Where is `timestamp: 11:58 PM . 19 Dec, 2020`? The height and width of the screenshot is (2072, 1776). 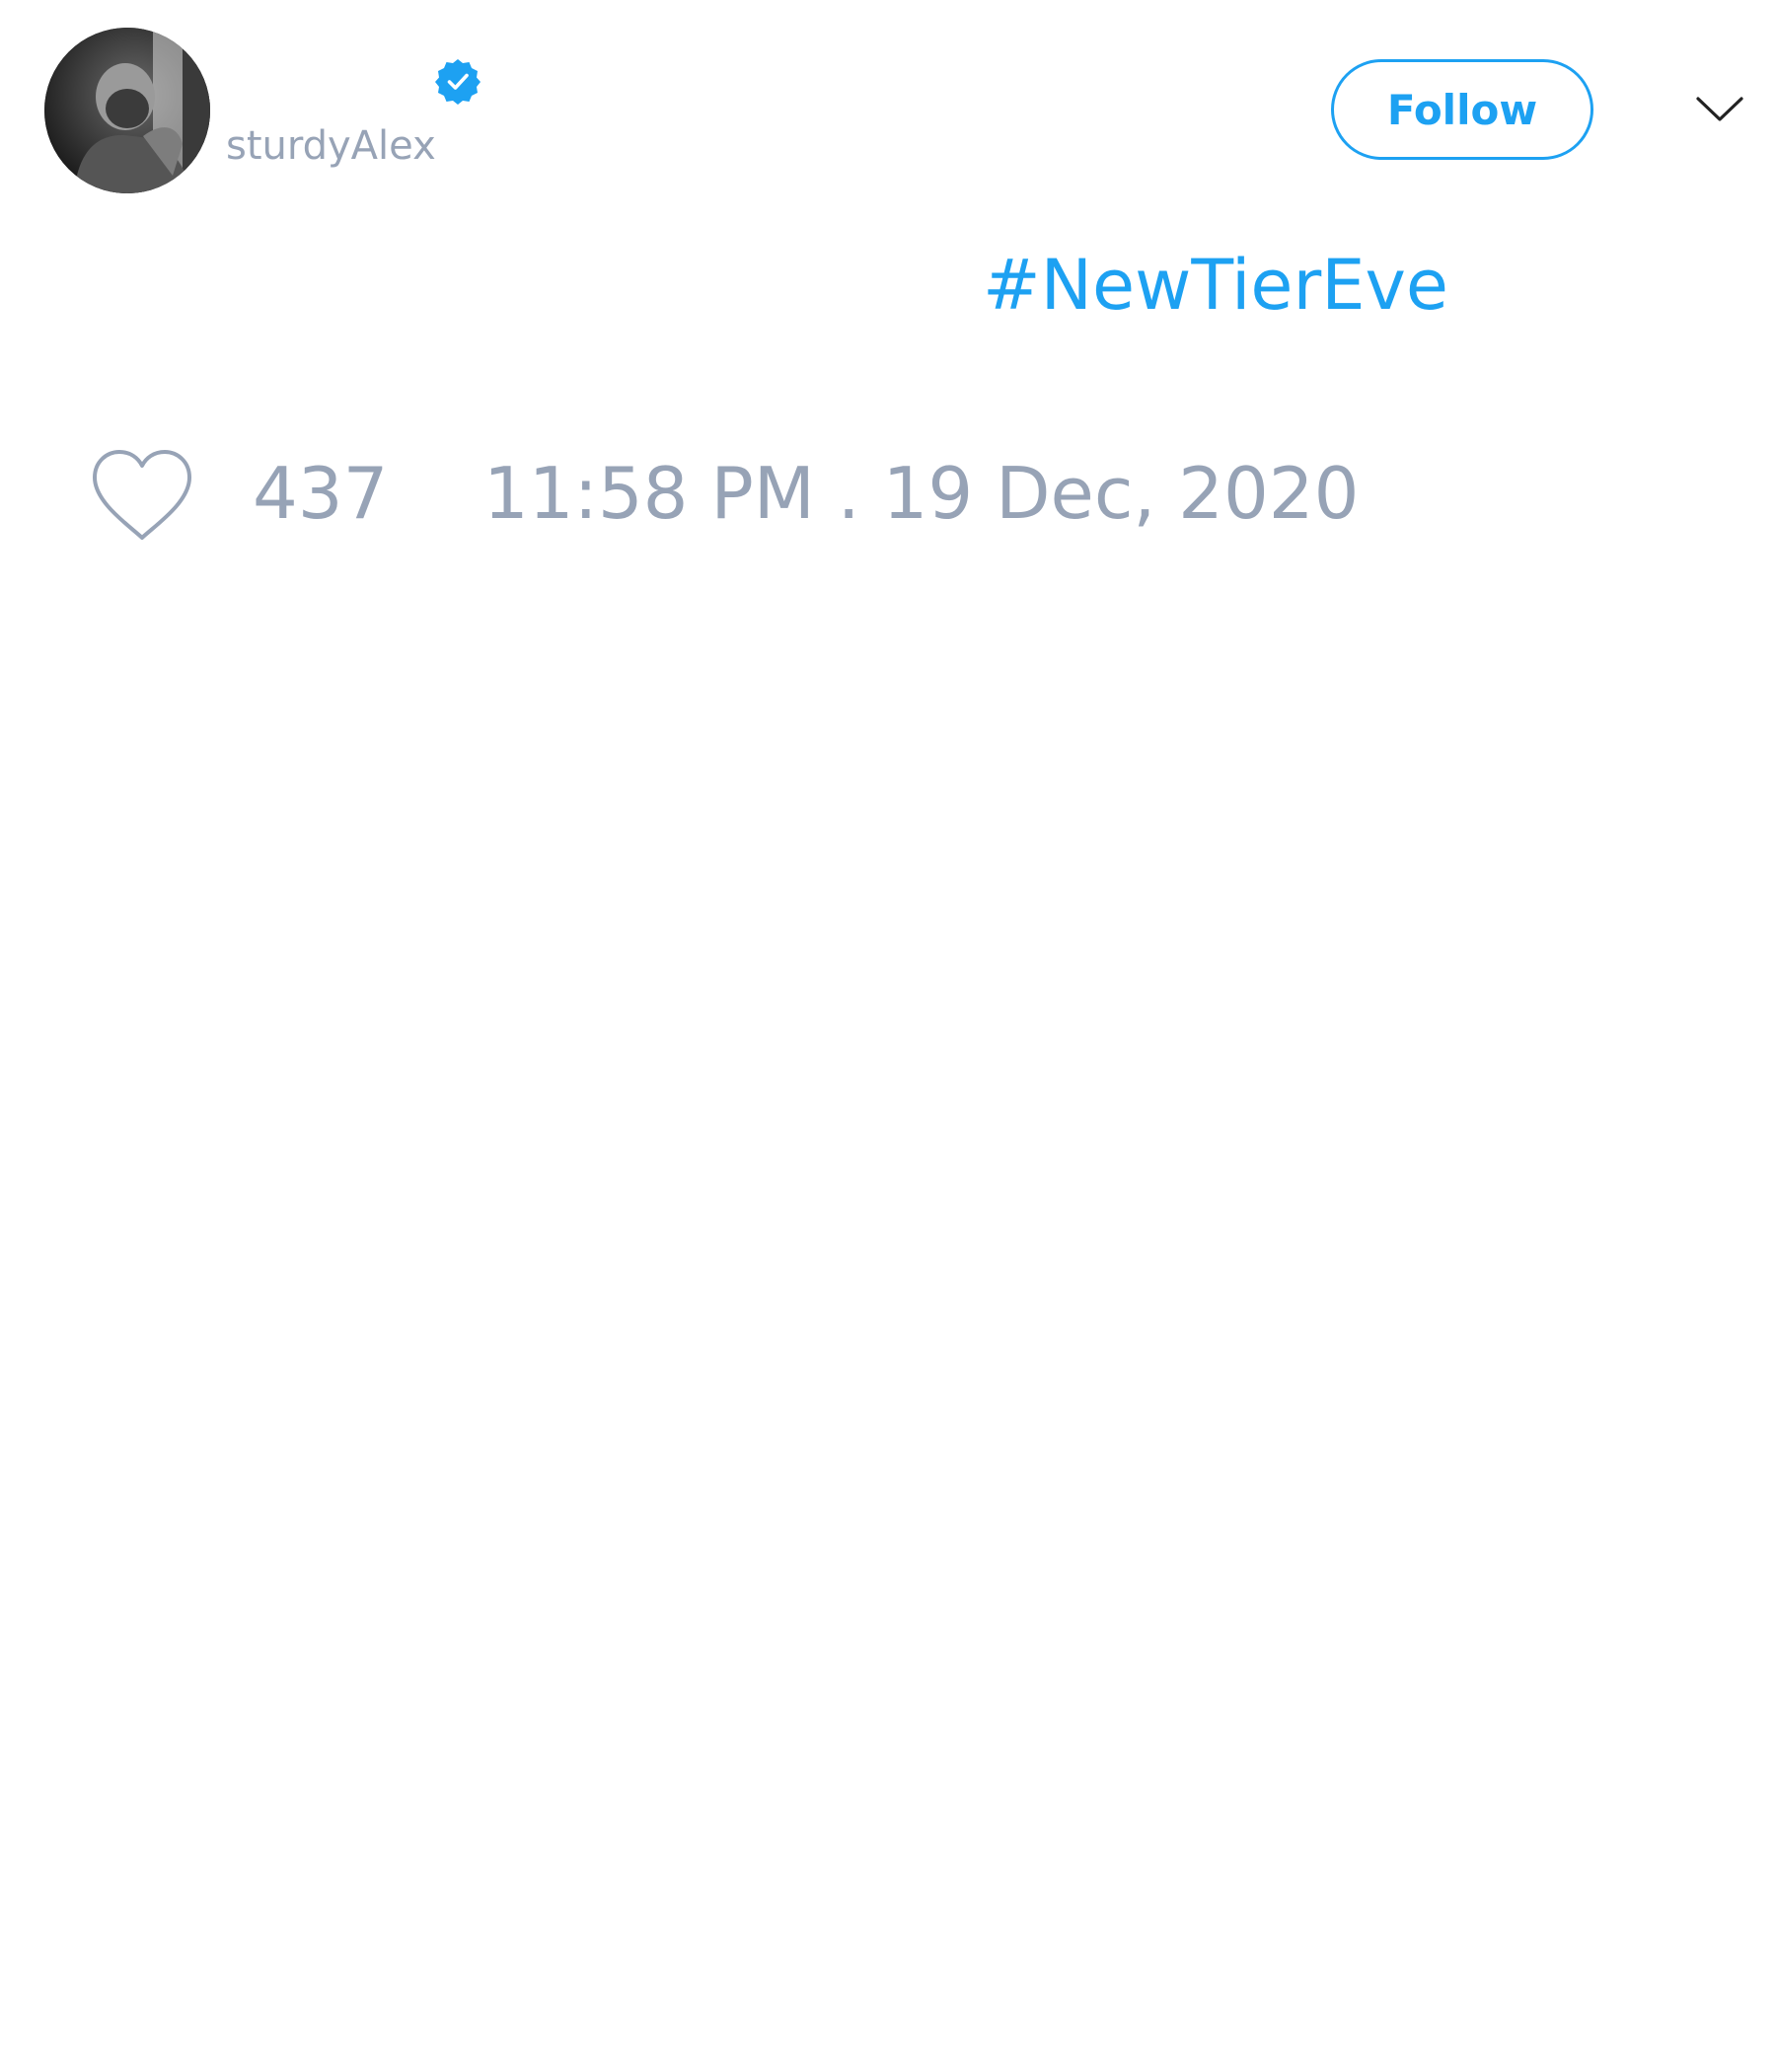
timestamp: 11:58 PM . 19 Dec, 2020 is located at coordinates (921, 494).